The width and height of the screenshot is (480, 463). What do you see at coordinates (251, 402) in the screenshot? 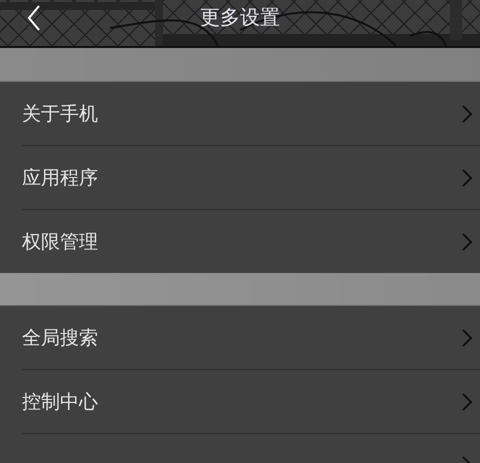
I see `settings-item: 控制中心` at bounding box center [251, 402].